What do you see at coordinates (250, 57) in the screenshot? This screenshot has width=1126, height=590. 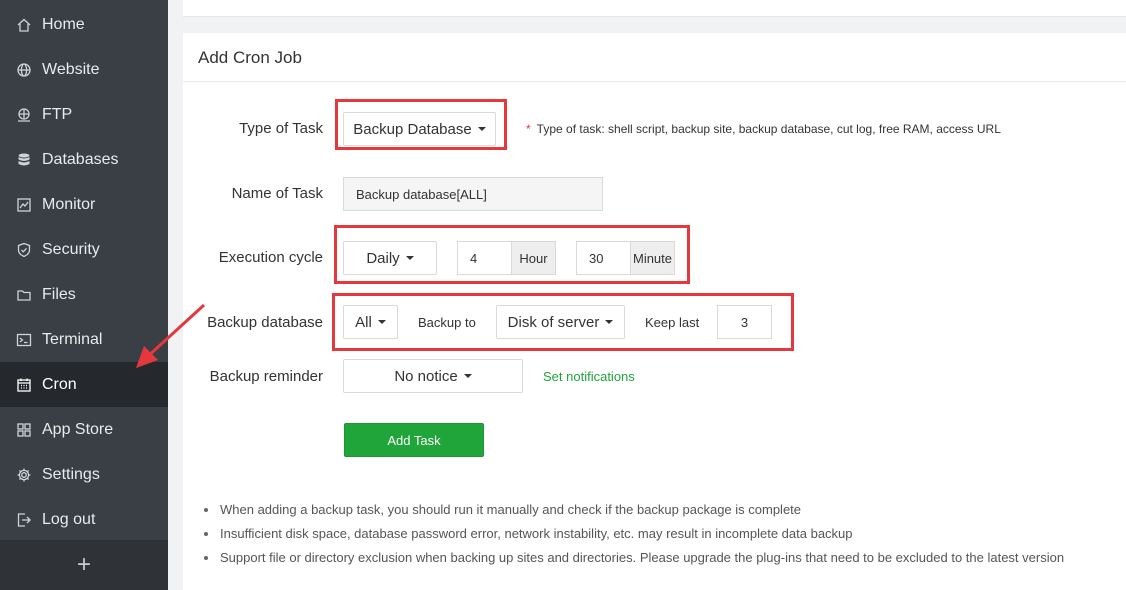 I see `page-title: Add Cron Job` at bounding box center [250, 57].